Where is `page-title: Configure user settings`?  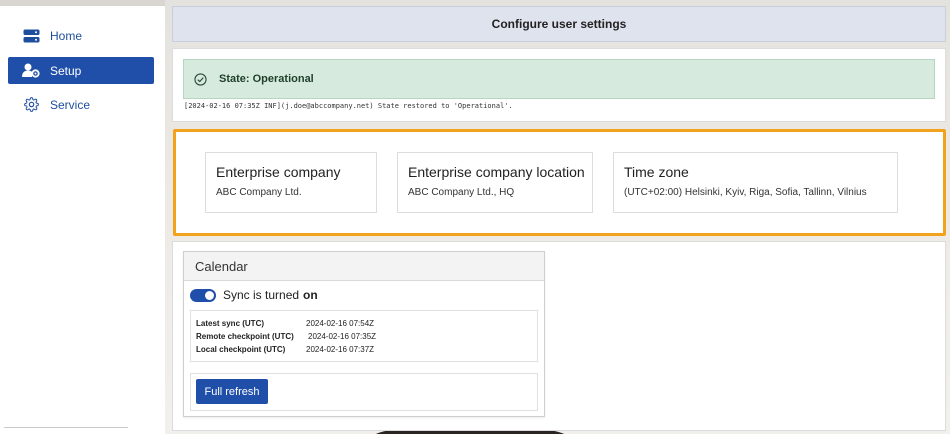 page-title: Configure user settings is located at coordinates (559, 24).